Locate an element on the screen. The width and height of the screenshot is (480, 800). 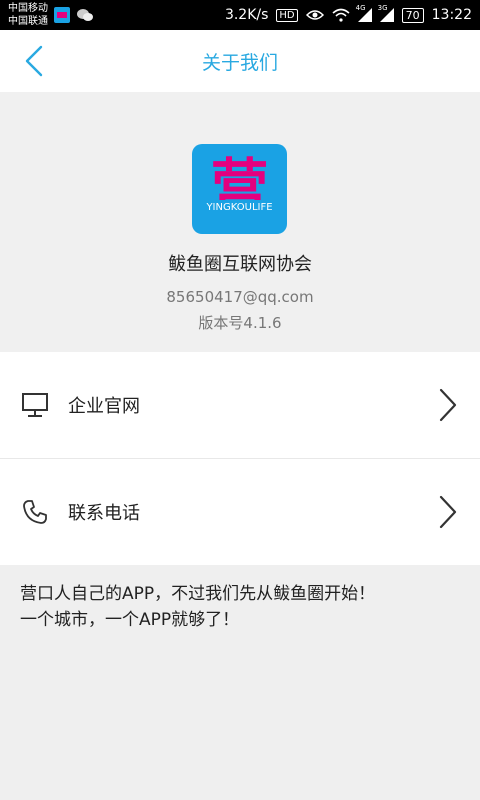
signal-3g-label: 3G is located at coordinates (382, 8).